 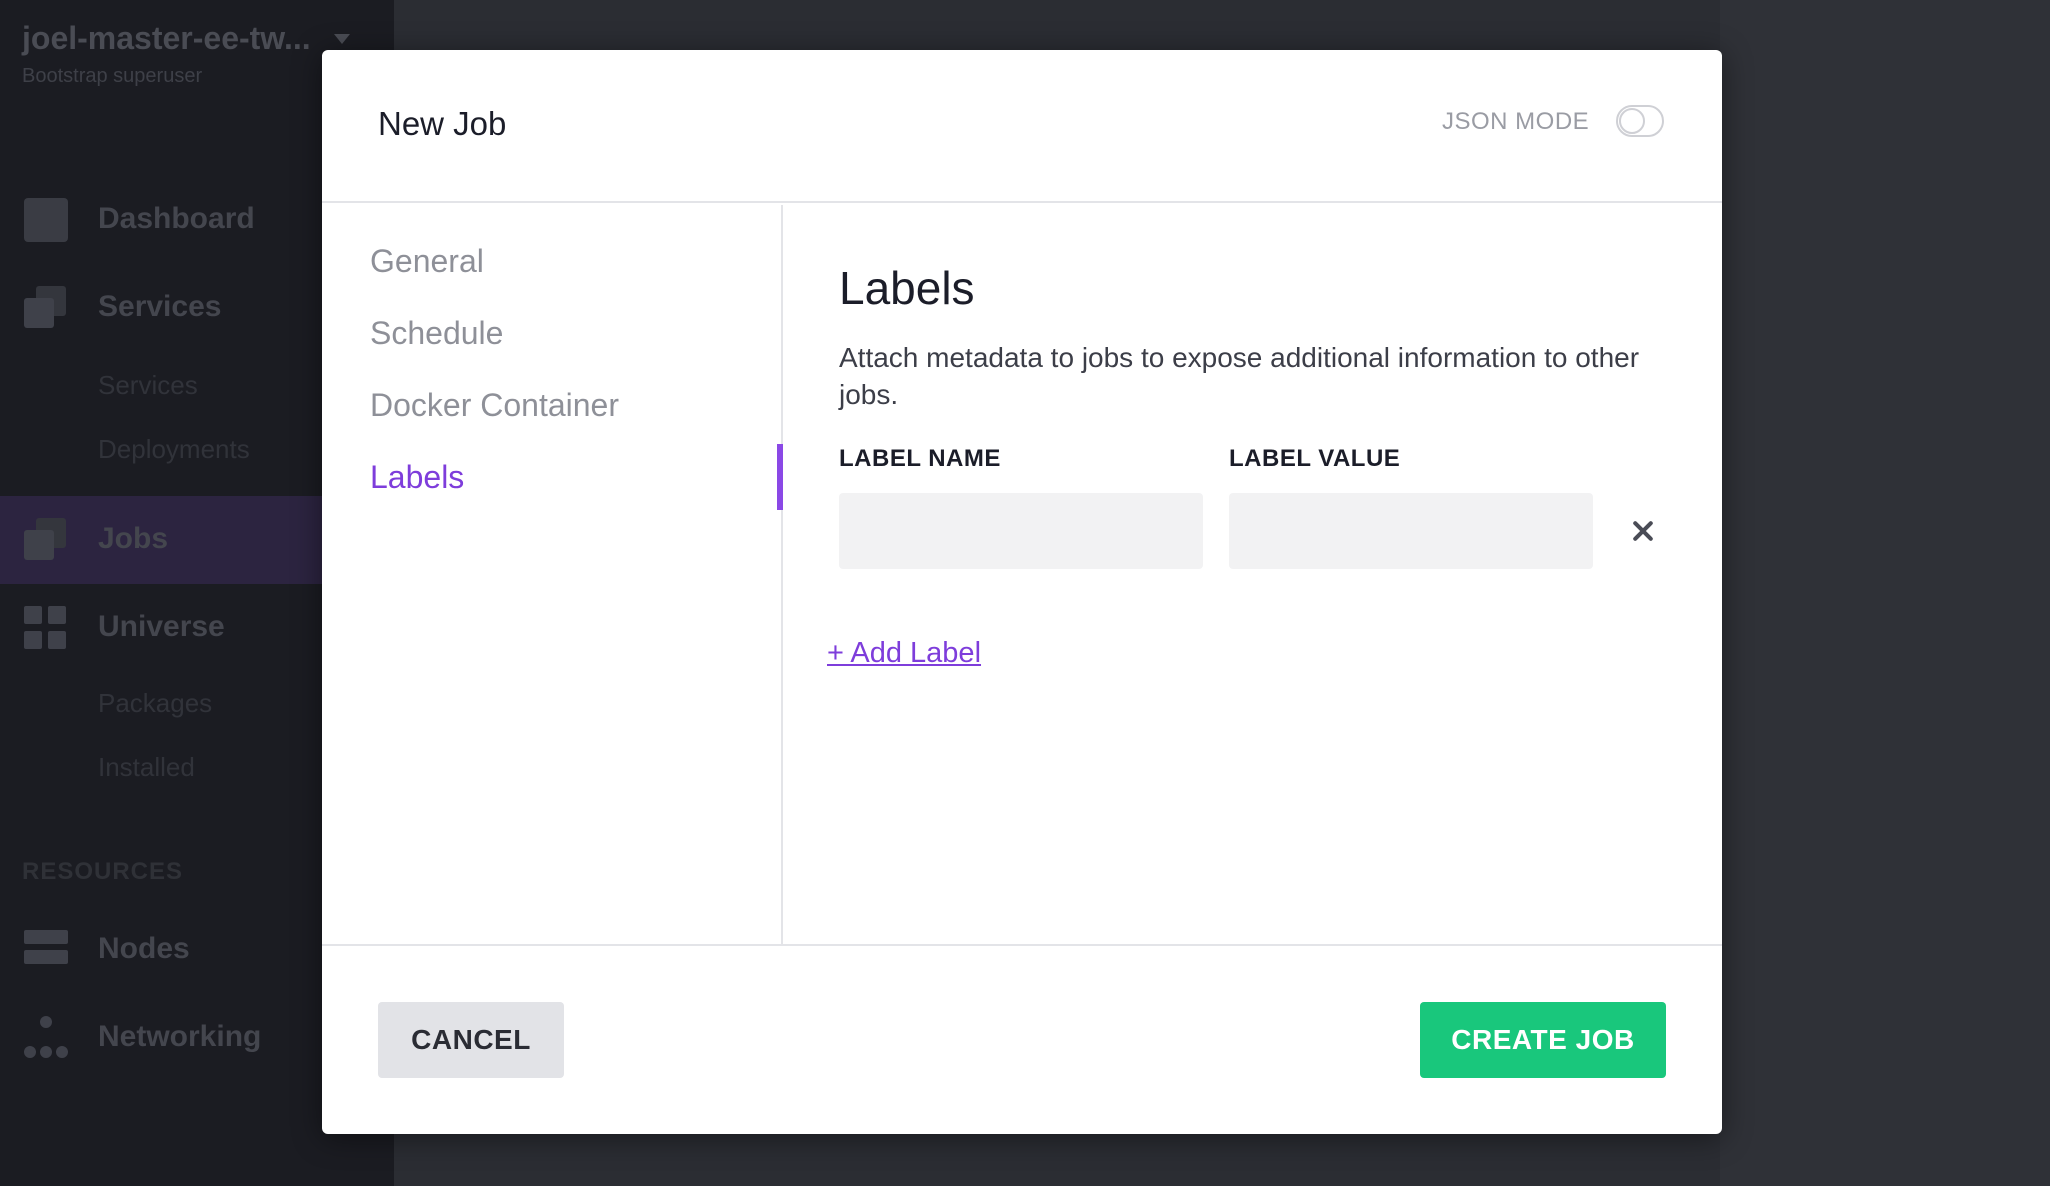 What do you see at coordinates (46, 308) in the screenshot?
I see `services-icon` at bounding box center [46, 308].